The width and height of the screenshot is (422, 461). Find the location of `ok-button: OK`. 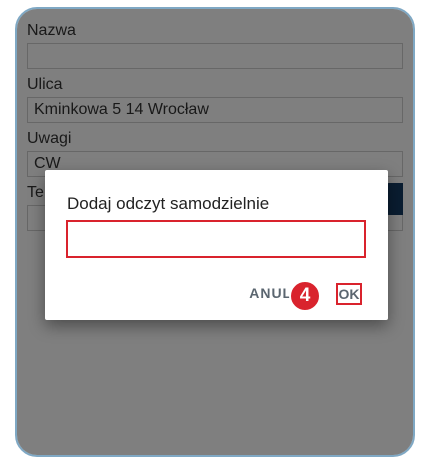

ok-button: OK is located at coordinates (349, 294).